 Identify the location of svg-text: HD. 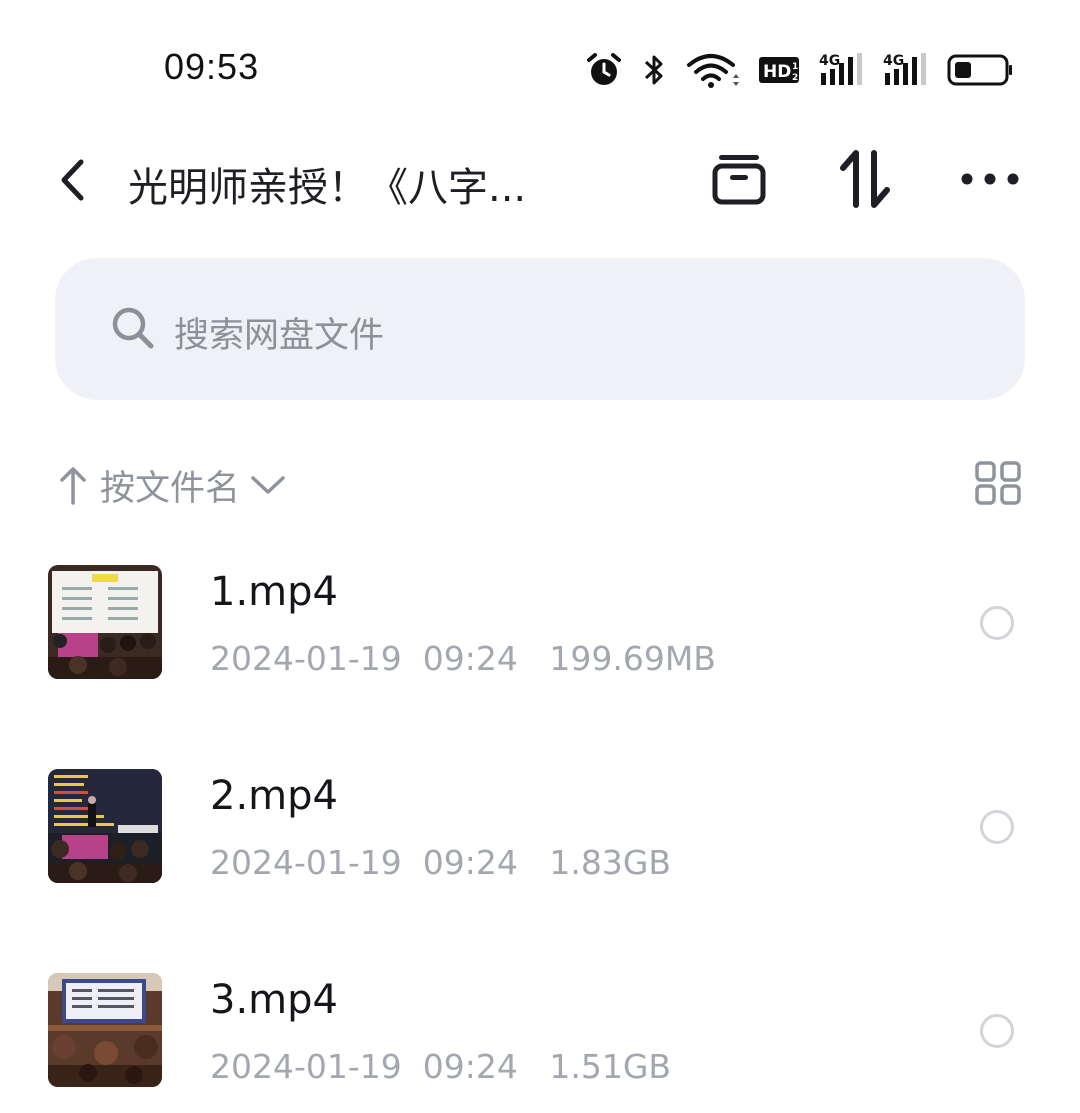
(777, 72).